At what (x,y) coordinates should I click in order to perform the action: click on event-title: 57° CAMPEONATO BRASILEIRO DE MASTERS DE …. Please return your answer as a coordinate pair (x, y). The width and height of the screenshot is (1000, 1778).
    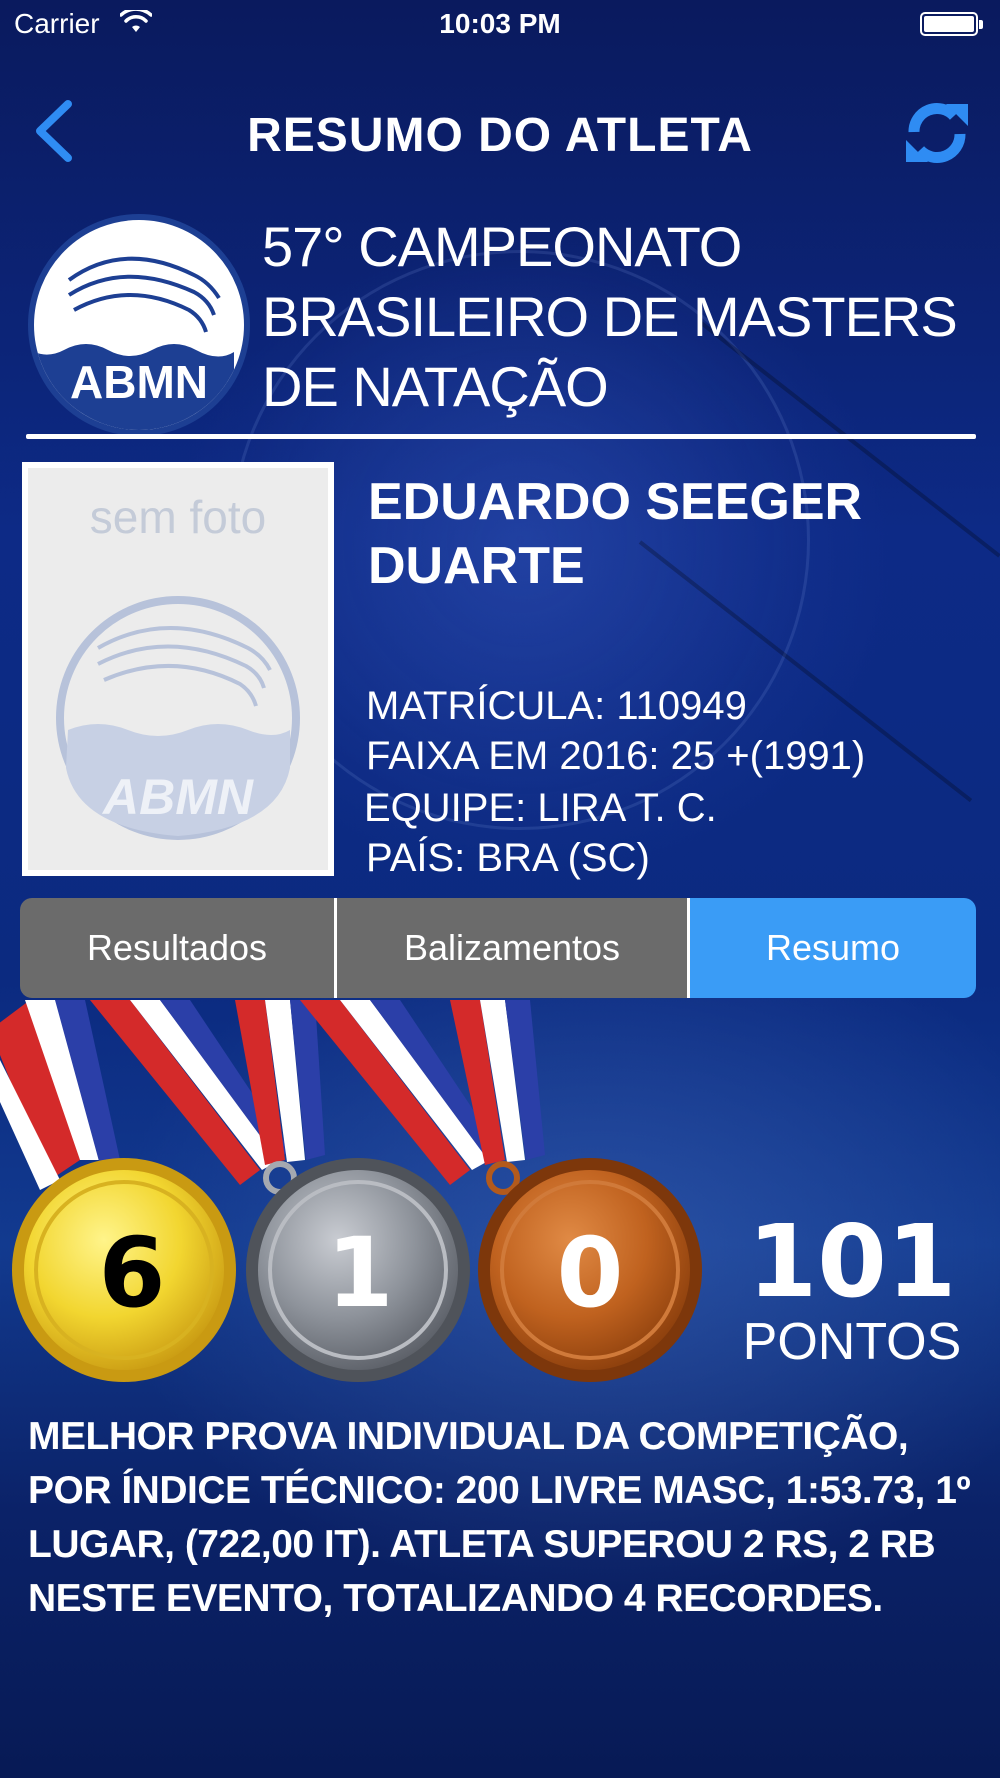
    Looking at the image, I should click on (622, 317).